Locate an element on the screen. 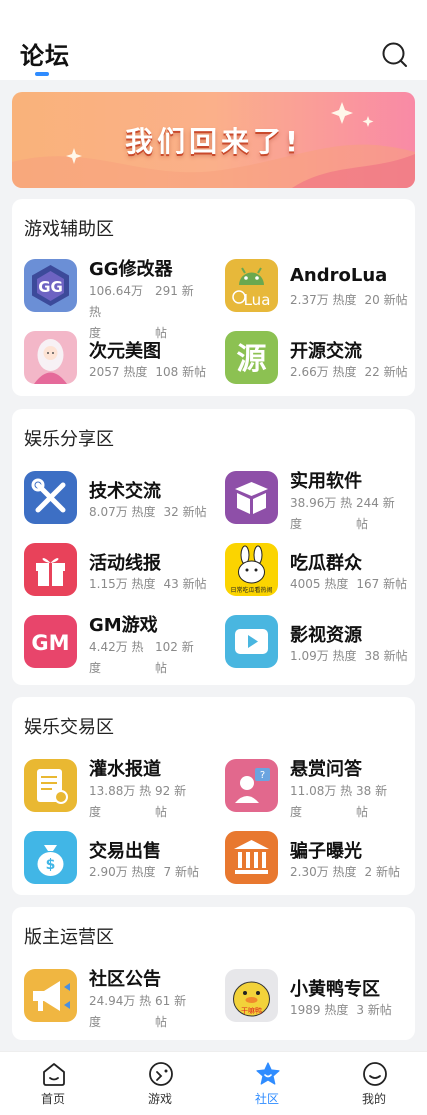  search-icon is located at coordinates (394, 54).